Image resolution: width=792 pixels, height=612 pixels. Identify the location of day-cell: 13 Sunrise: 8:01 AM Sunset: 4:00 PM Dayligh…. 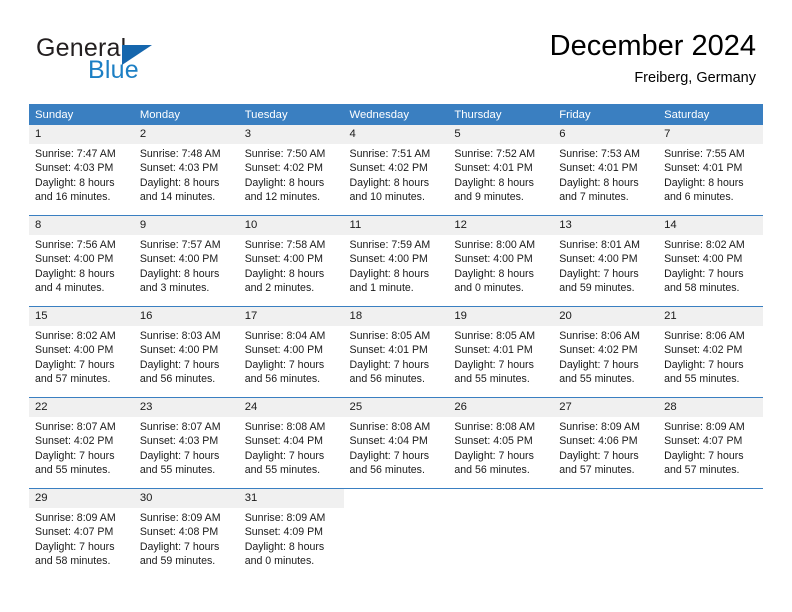
(606, 261).